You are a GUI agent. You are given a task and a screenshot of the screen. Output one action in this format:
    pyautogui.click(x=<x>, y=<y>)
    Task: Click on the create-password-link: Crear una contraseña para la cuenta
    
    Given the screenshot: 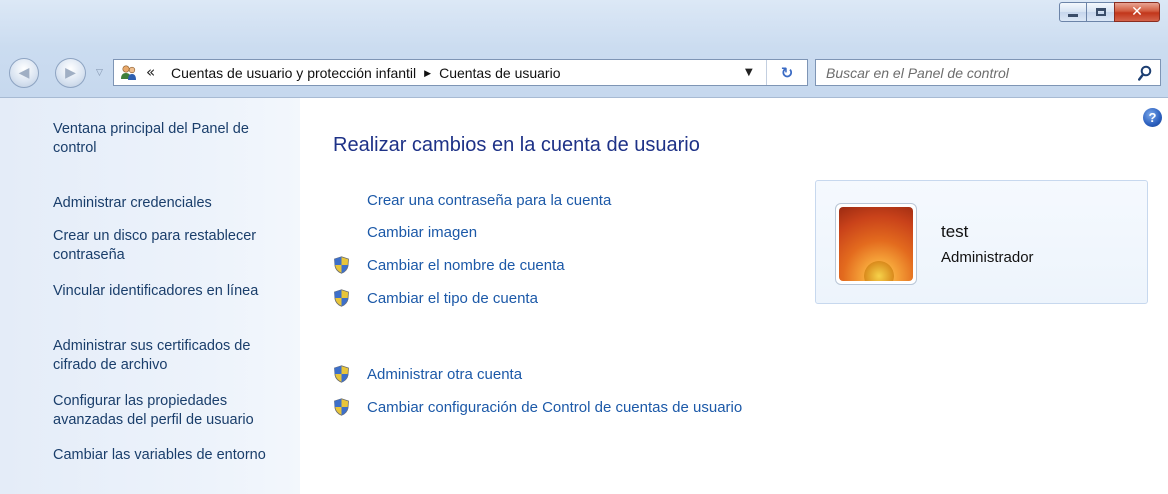 What is the action you would take?
    pyautogui.click(x=472, y=200)
    